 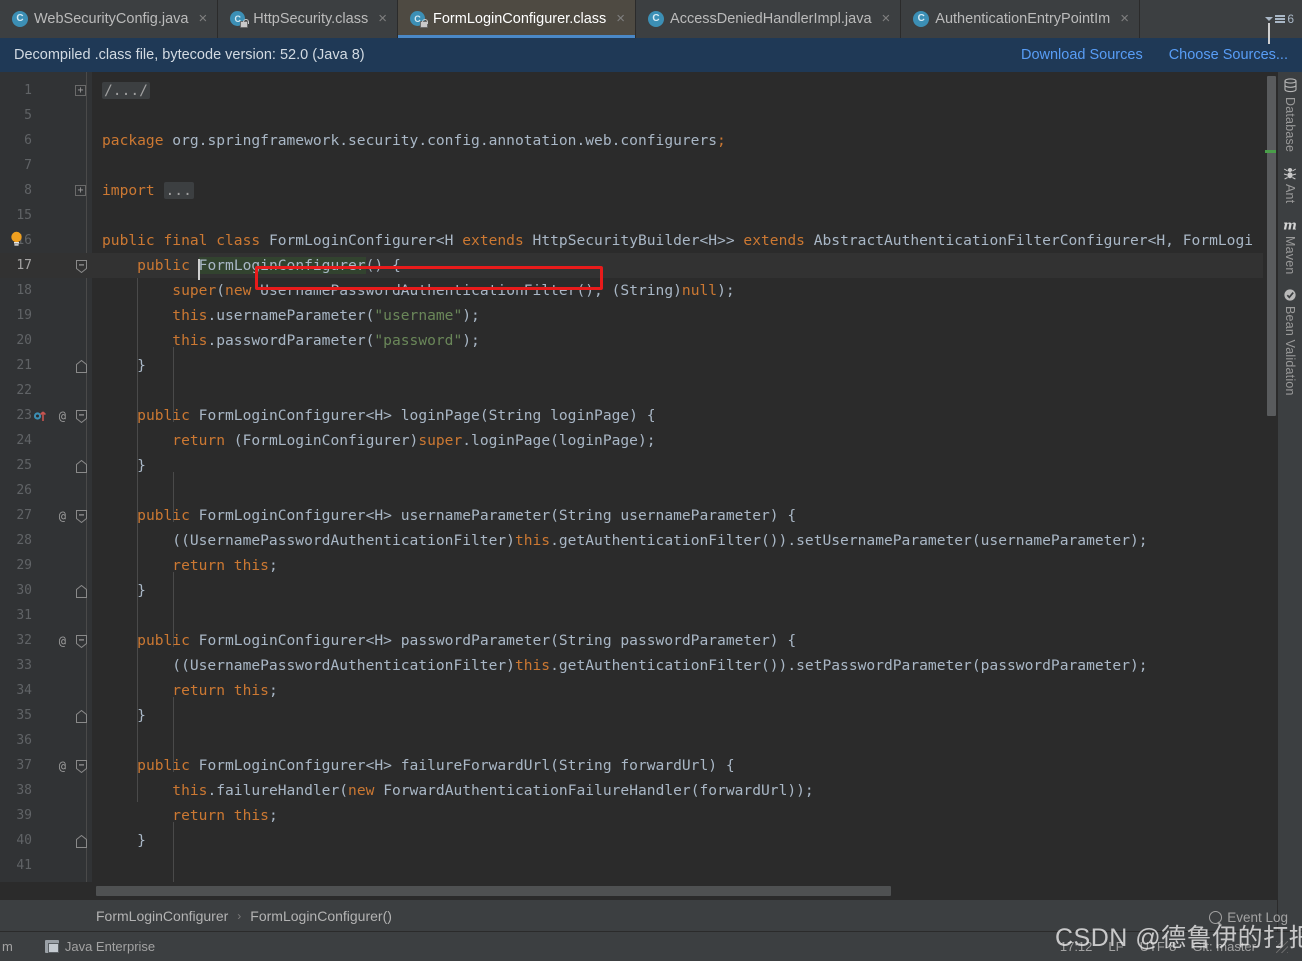 What do you see at coordinates (308, 19) in the screenshot?
I see `editor-tab-httpsecurity: C HttpSecurity.class ×` at bounding box center [308, 19].